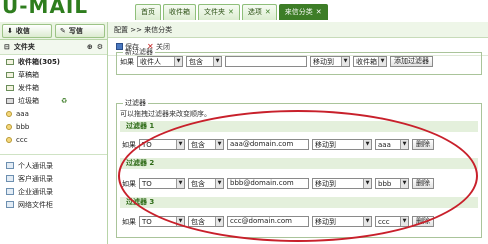  I want to click on sidebar-item-label: 网络文件柜, so click(35, 204).